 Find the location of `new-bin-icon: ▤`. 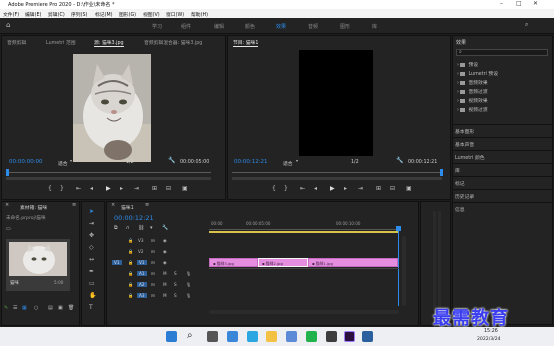

new-bin-icon: ▤ is located at coordinates (50, 308).